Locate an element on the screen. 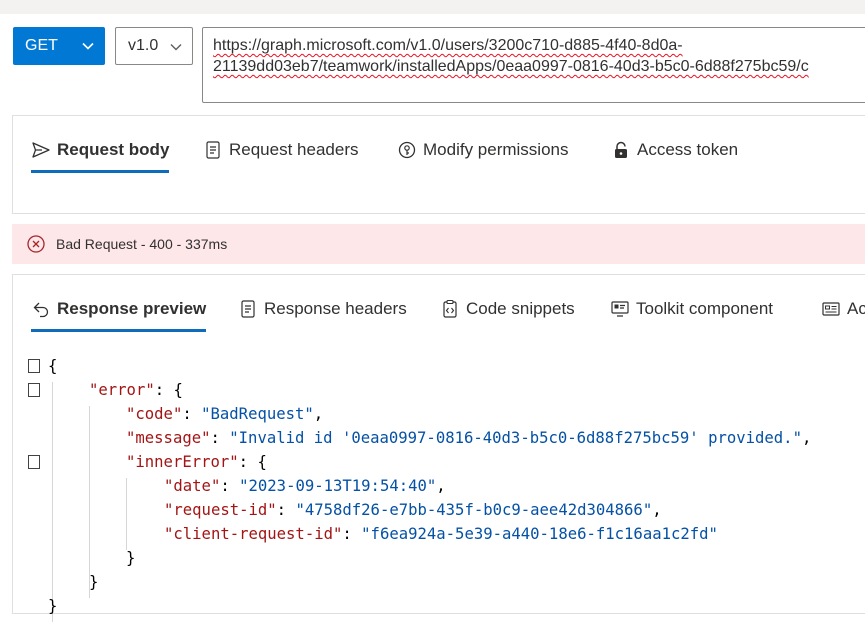 The image size is (865, 622). undo-arrow-icon is located at coordinates (41, 309).